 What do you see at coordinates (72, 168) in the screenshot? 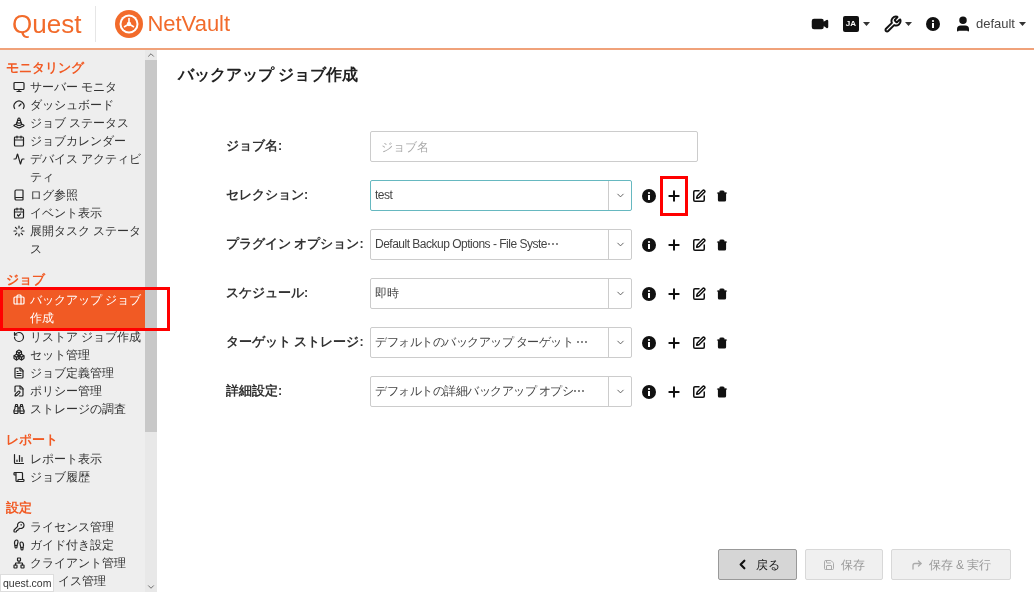
I see `sidebar-item: デバイス アクティビティ` at bounding box center [72, 168].